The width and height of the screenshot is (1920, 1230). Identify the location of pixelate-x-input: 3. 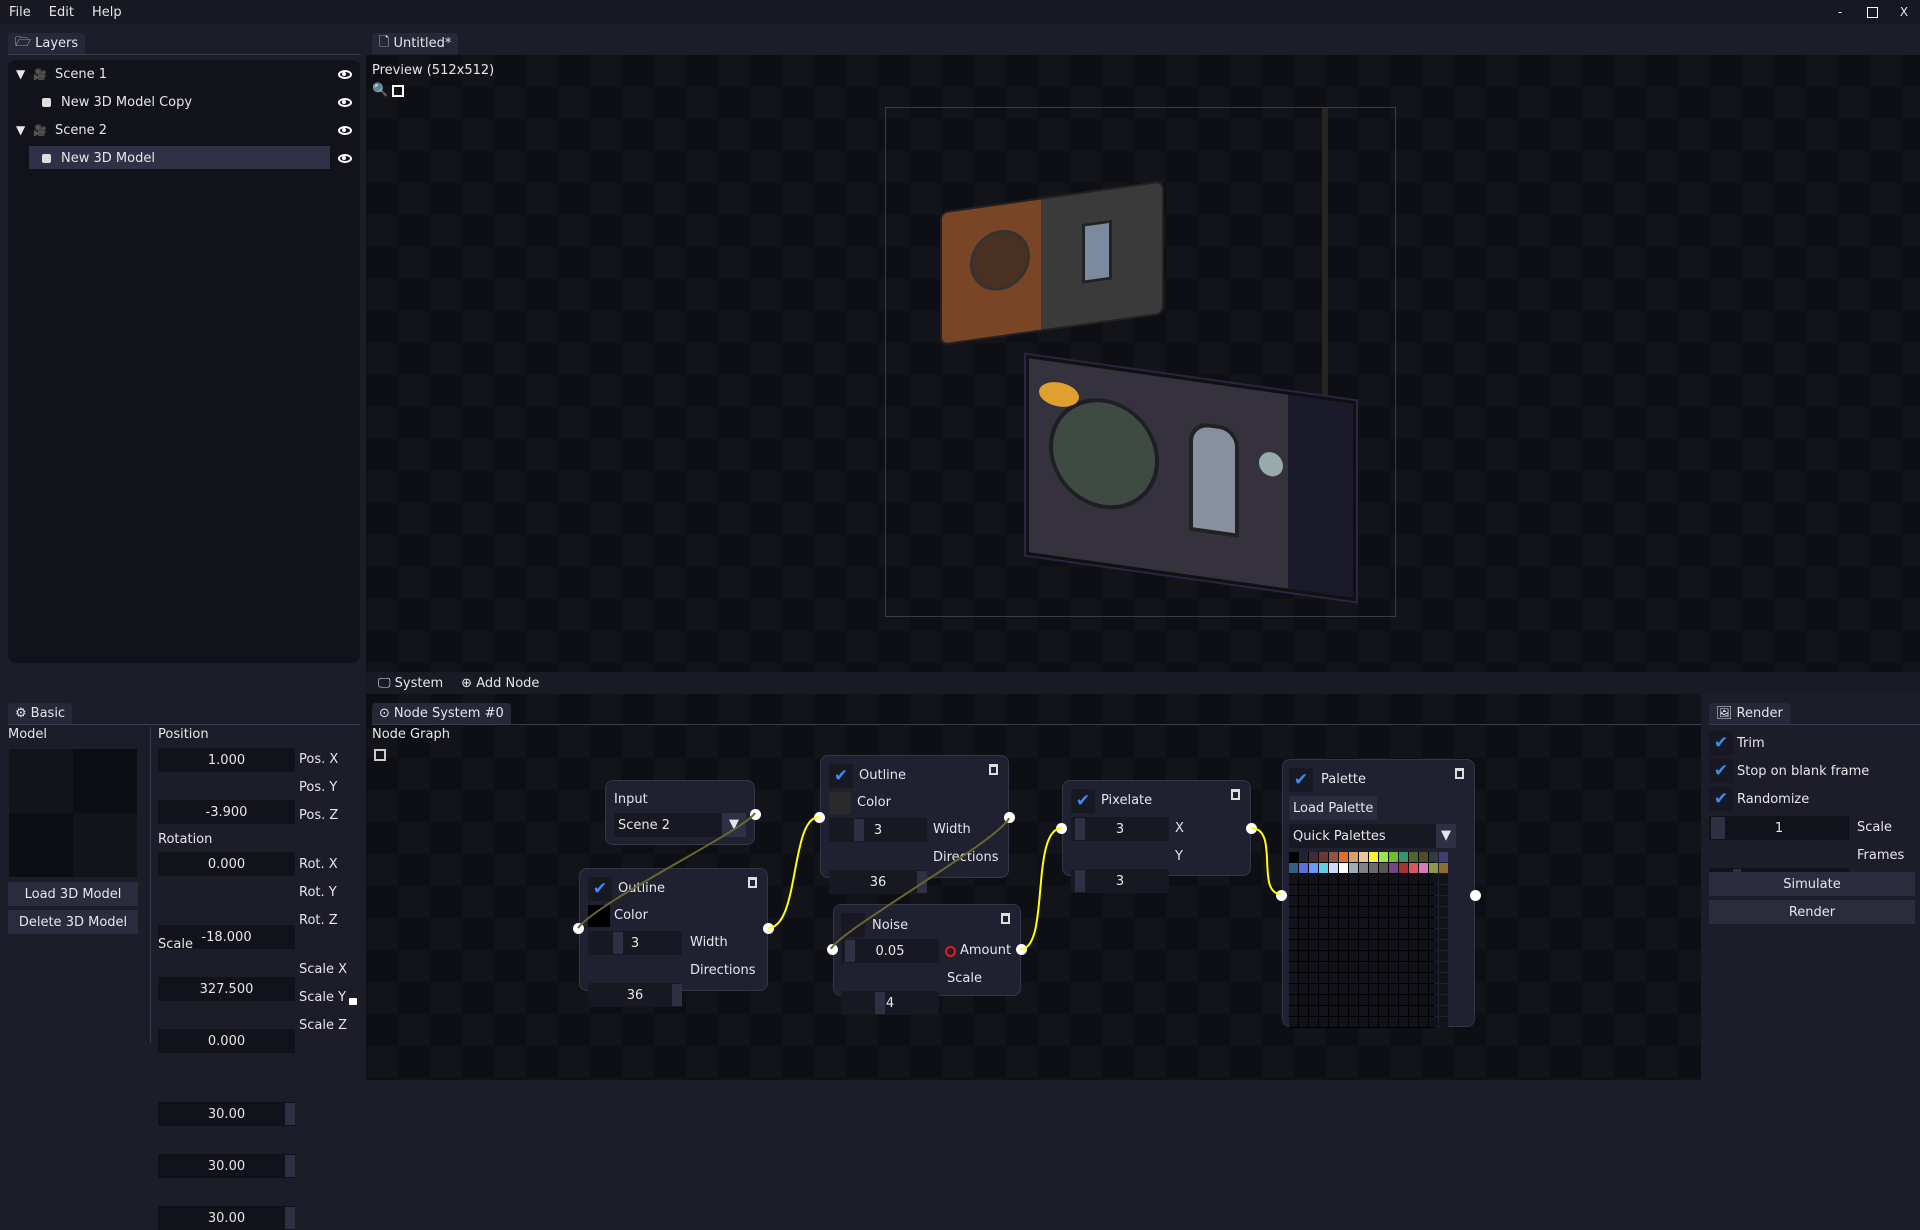
(1120, 829).